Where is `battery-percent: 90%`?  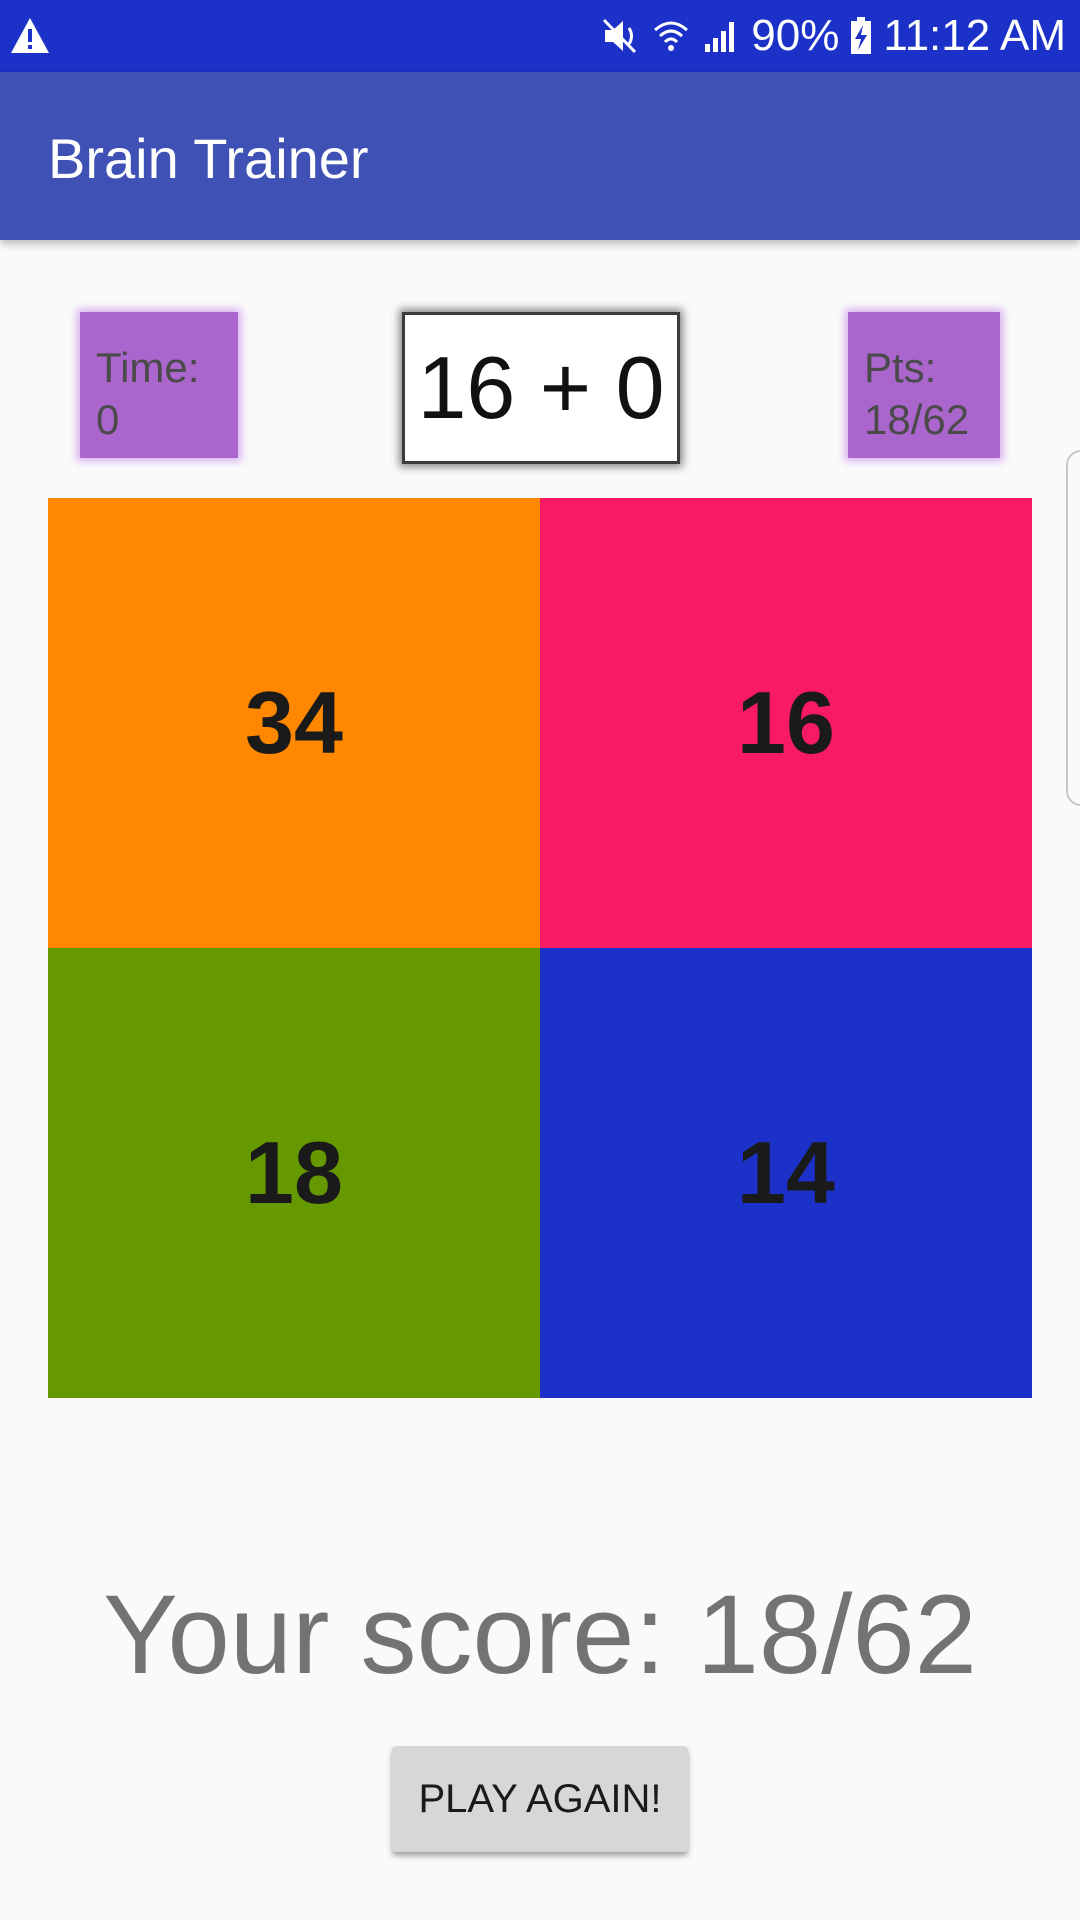 battery-percent: 90% is located at coordinates (795, 35).